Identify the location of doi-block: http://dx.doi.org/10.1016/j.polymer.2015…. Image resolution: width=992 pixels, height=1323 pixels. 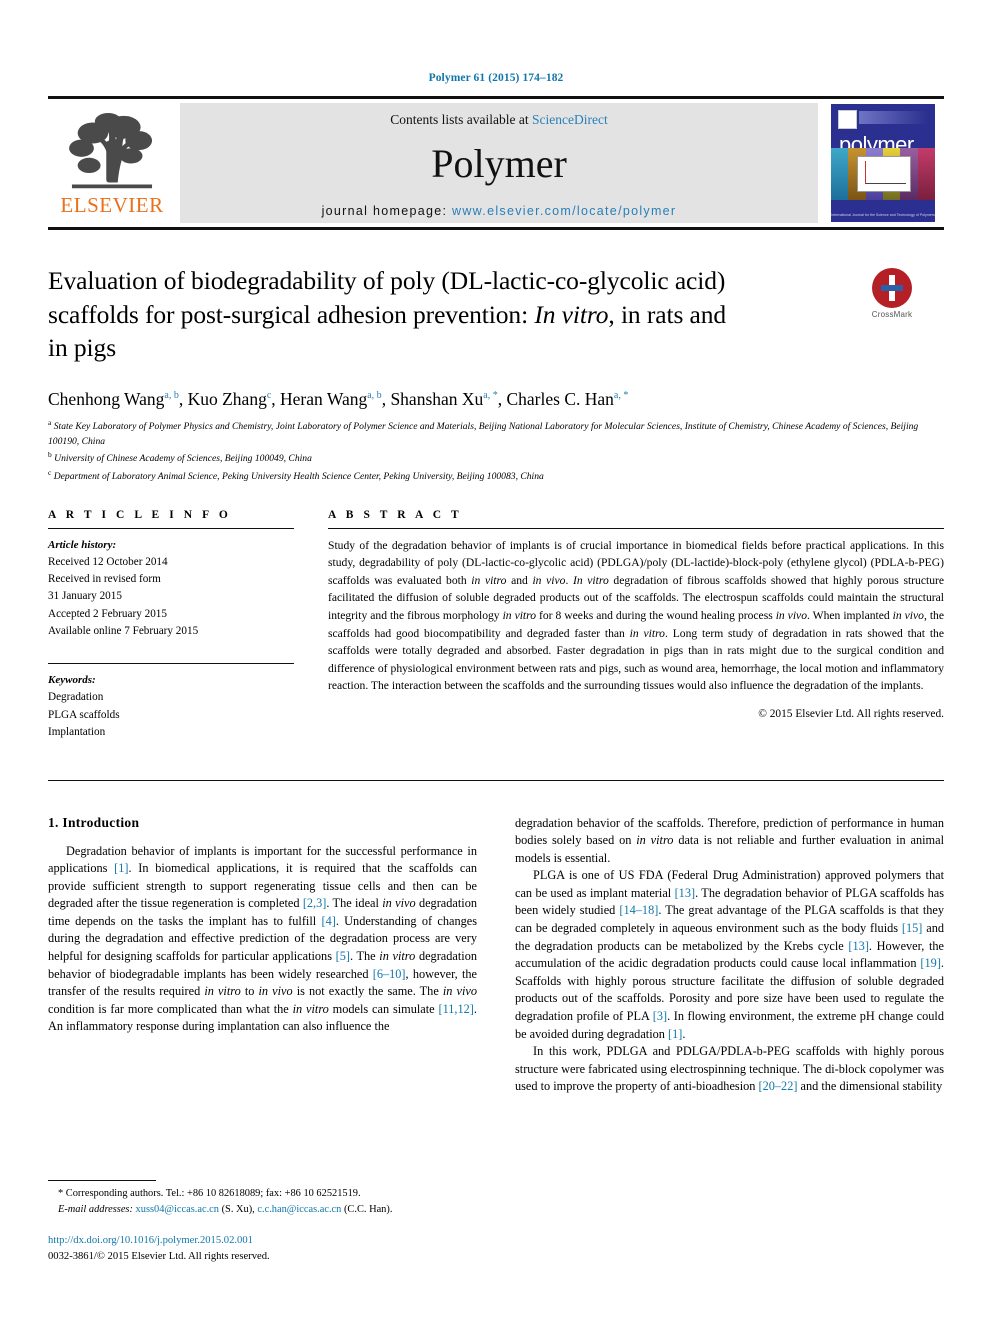
(258, 1249).